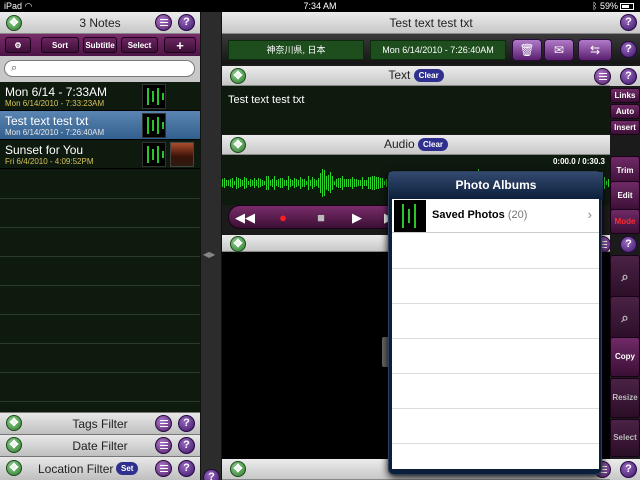 This screenshot has width=640, height=480. I want to click on notes-menu-icon, so click(163, 22).